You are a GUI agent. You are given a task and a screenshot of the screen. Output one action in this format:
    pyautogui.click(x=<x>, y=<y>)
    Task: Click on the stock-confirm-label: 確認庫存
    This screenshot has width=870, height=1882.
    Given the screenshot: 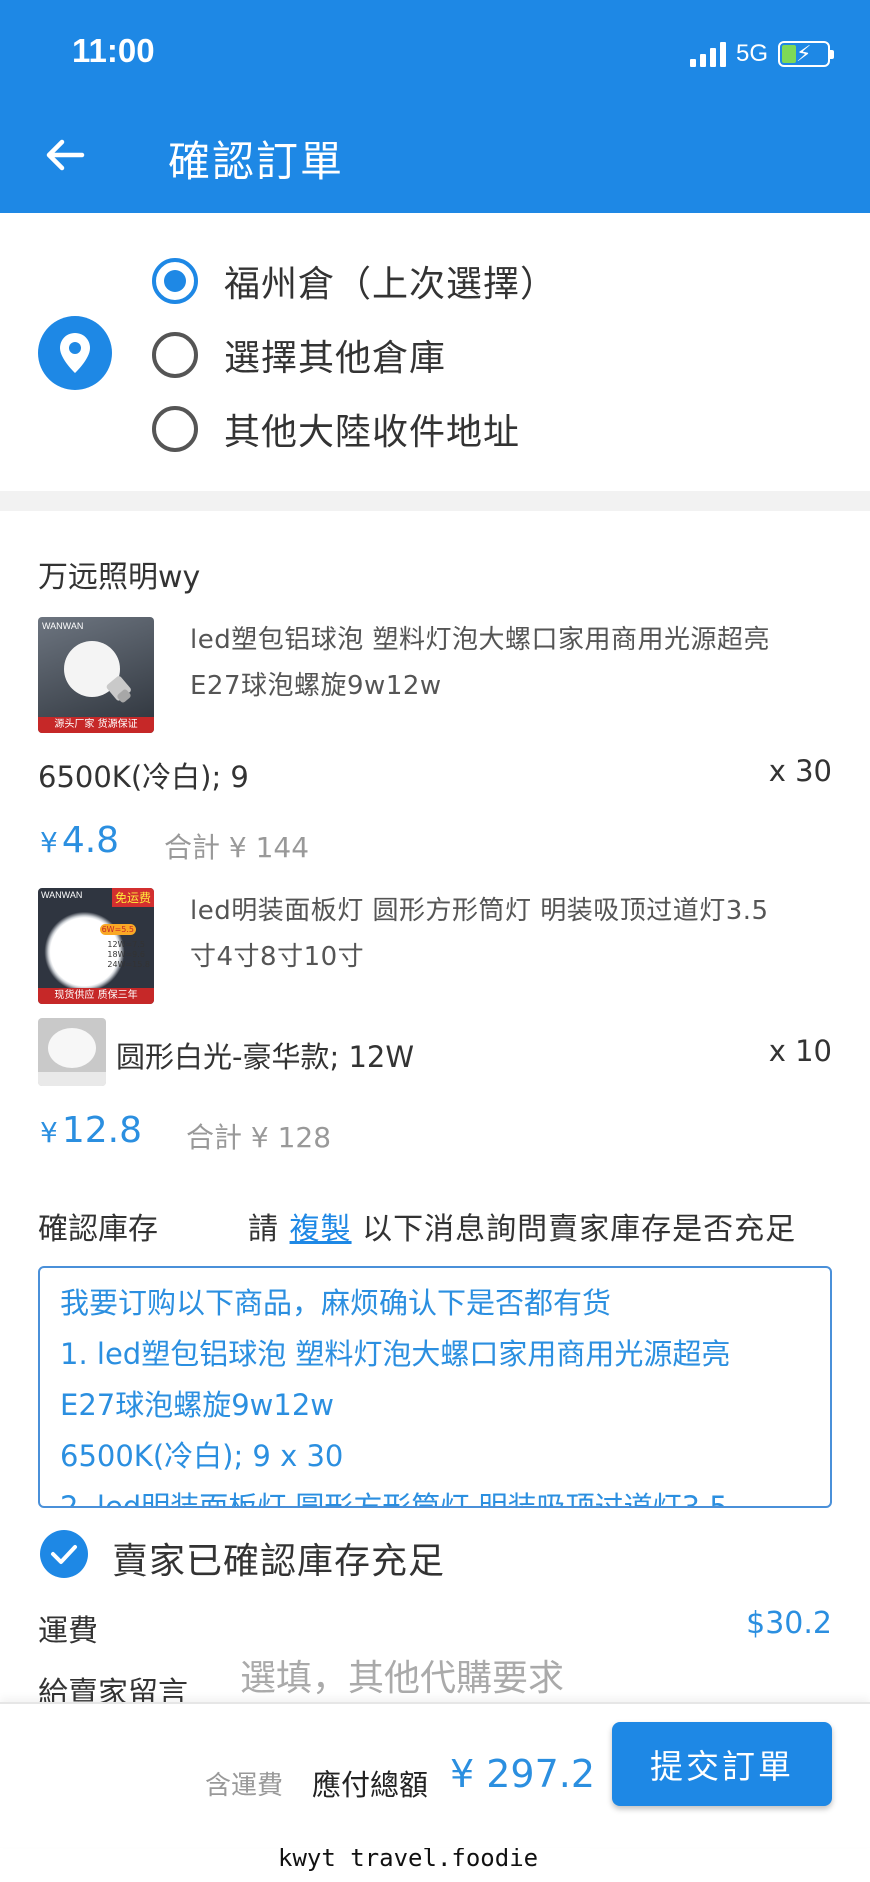 What is the action you would take?
    pyautogui.click(x=98, y=1229)
    